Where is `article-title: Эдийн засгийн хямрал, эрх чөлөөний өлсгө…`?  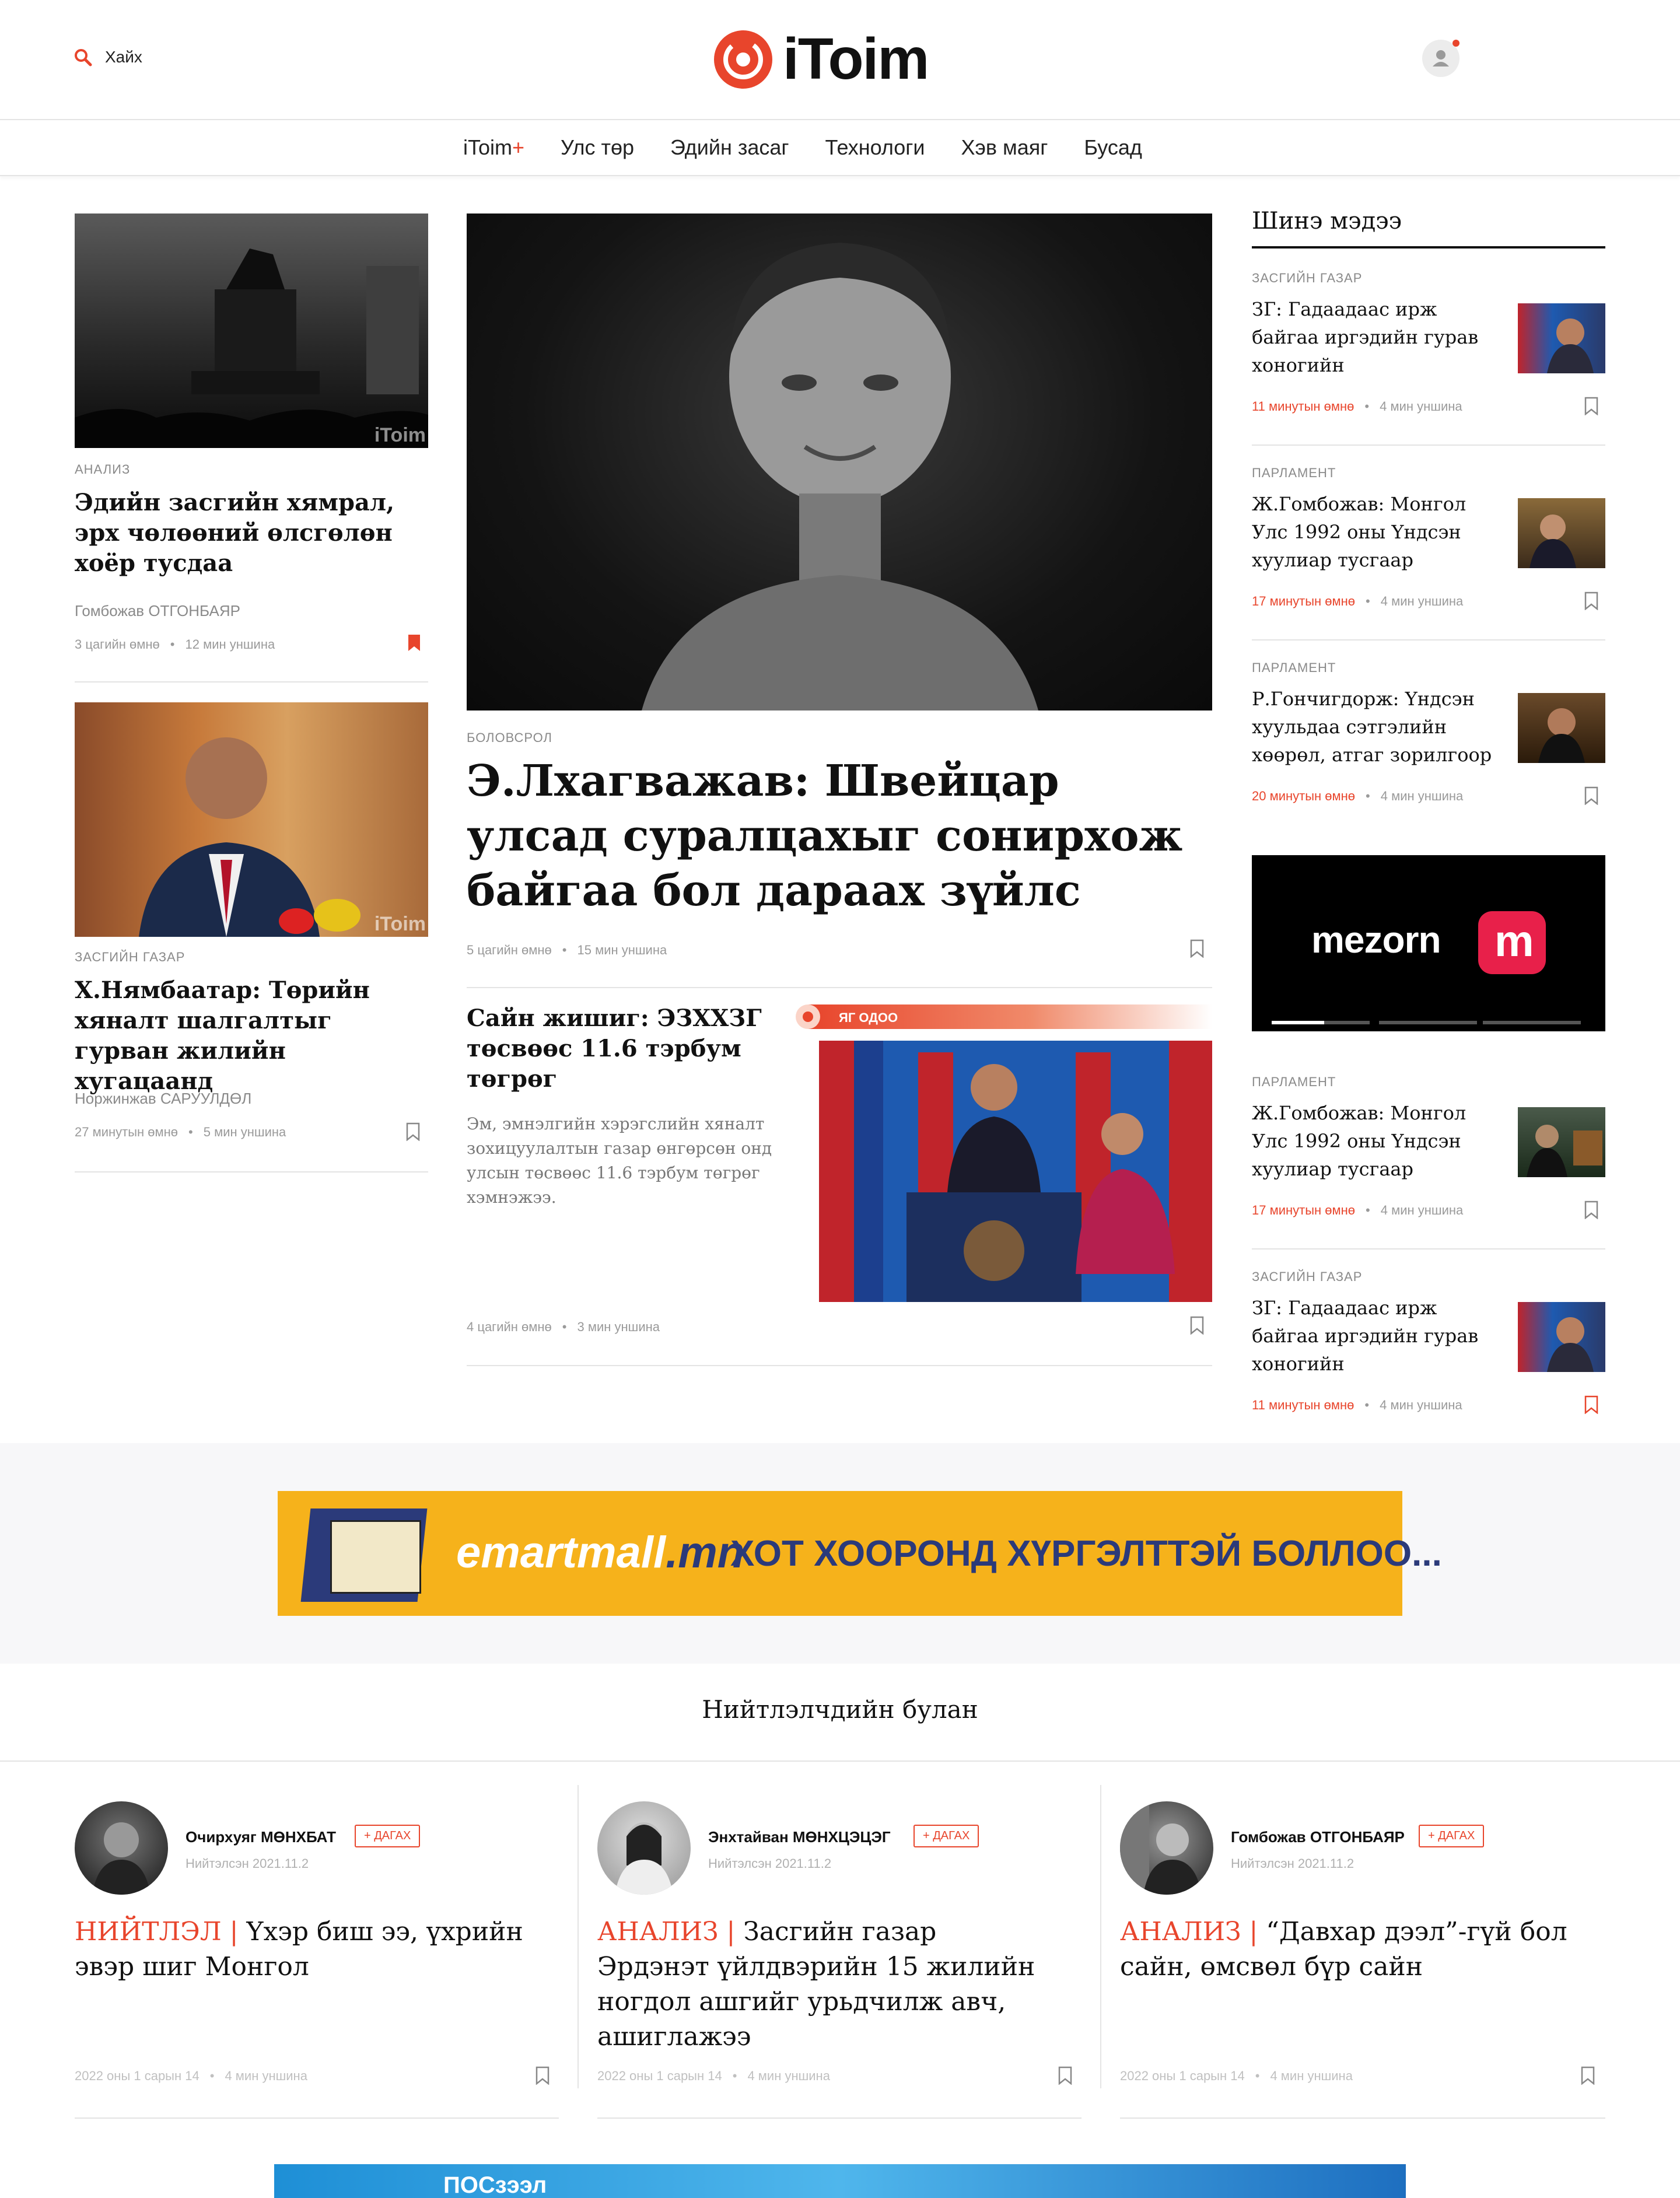 article-title: Эдийн засгийн хямрал, эрх чөлөөний өлсгө… is located at coordinates (250, 533).